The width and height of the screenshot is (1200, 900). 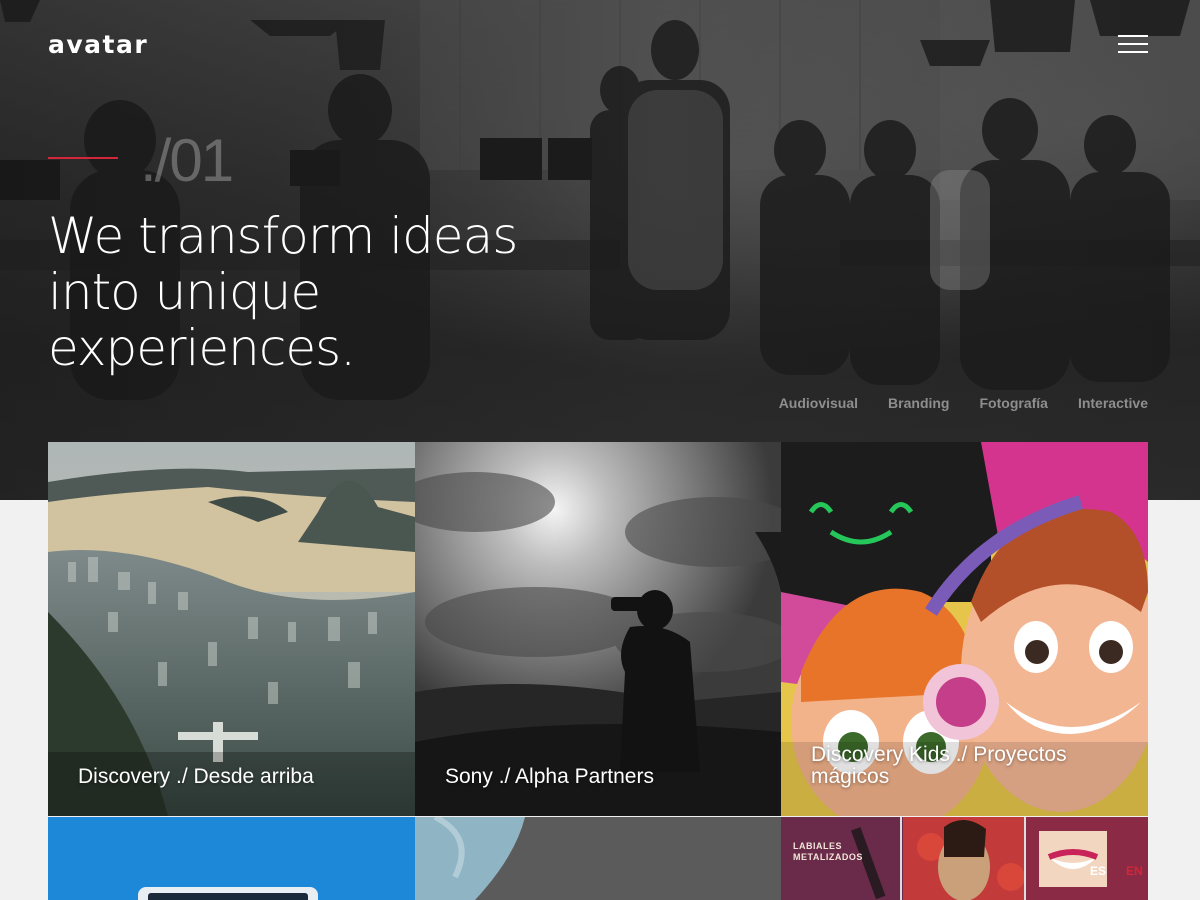 I want to click on headline-line: experiences., so click(x=202, y=348).